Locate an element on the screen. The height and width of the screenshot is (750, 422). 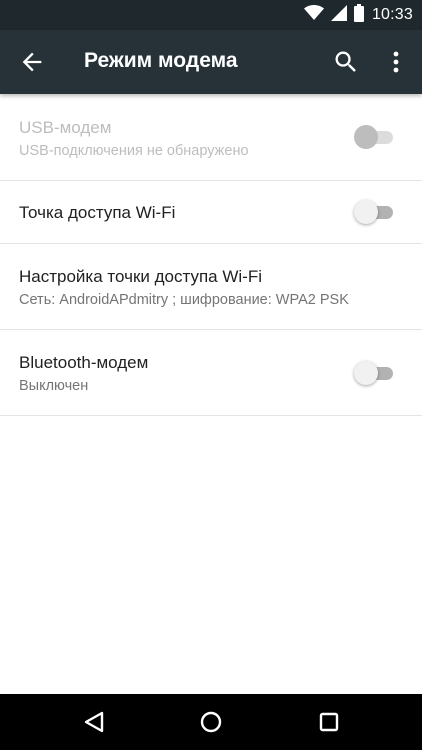
bluetooth-tethering-switch is located at coordinates (373, 373).